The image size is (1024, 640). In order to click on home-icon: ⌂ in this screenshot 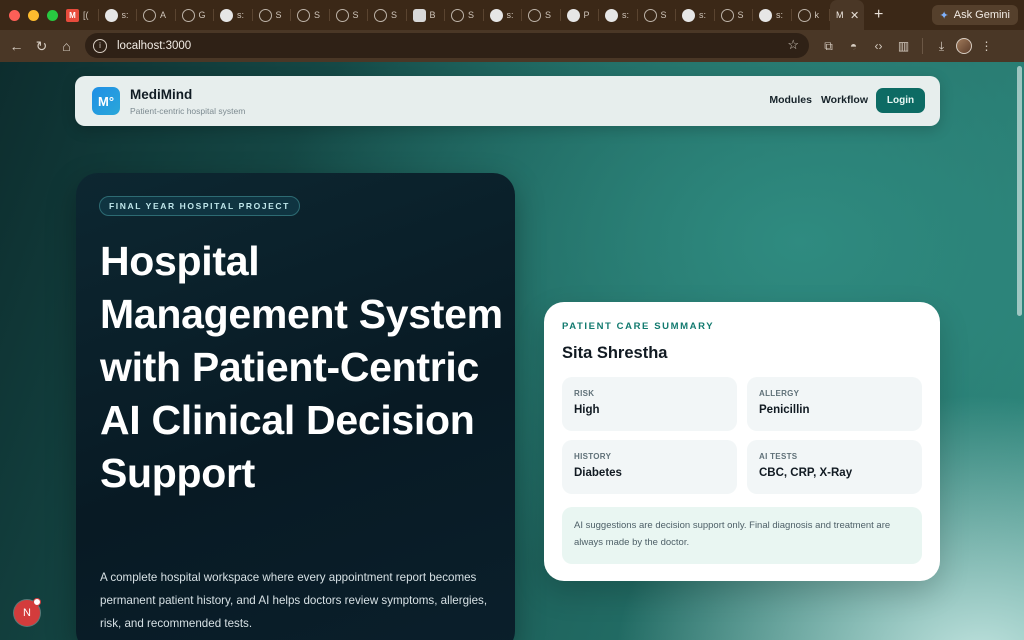, I will do `click(66, 46)`.